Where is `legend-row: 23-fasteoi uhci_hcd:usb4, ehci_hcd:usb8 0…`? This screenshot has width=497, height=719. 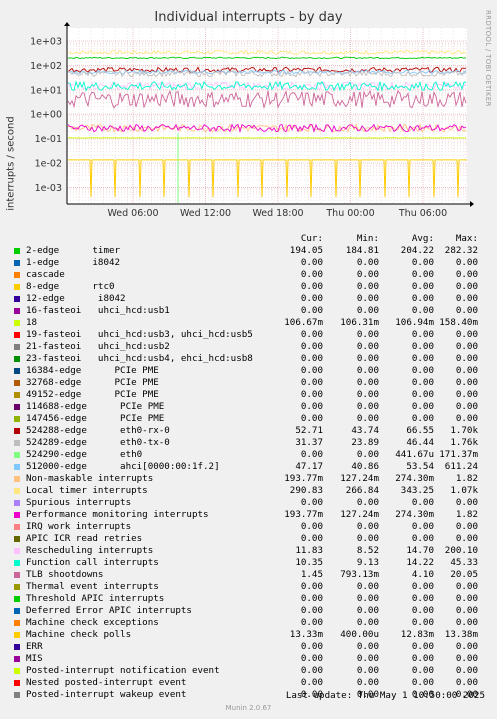 legend-row: 23-fasteoi uhci_hcd:usb4, ehci_hcd:usb8 0… is located at coordinates (252, 359).